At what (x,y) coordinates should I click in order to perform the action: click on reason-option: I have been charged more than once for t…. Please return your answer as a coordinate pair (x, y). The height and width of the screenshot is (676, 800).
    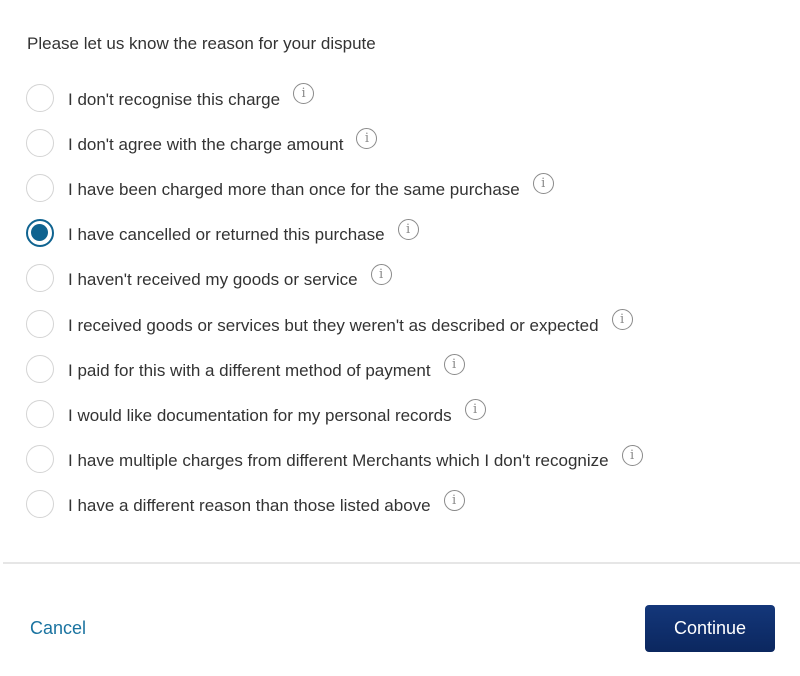
    Looking at the image, I should click on (334, 187).